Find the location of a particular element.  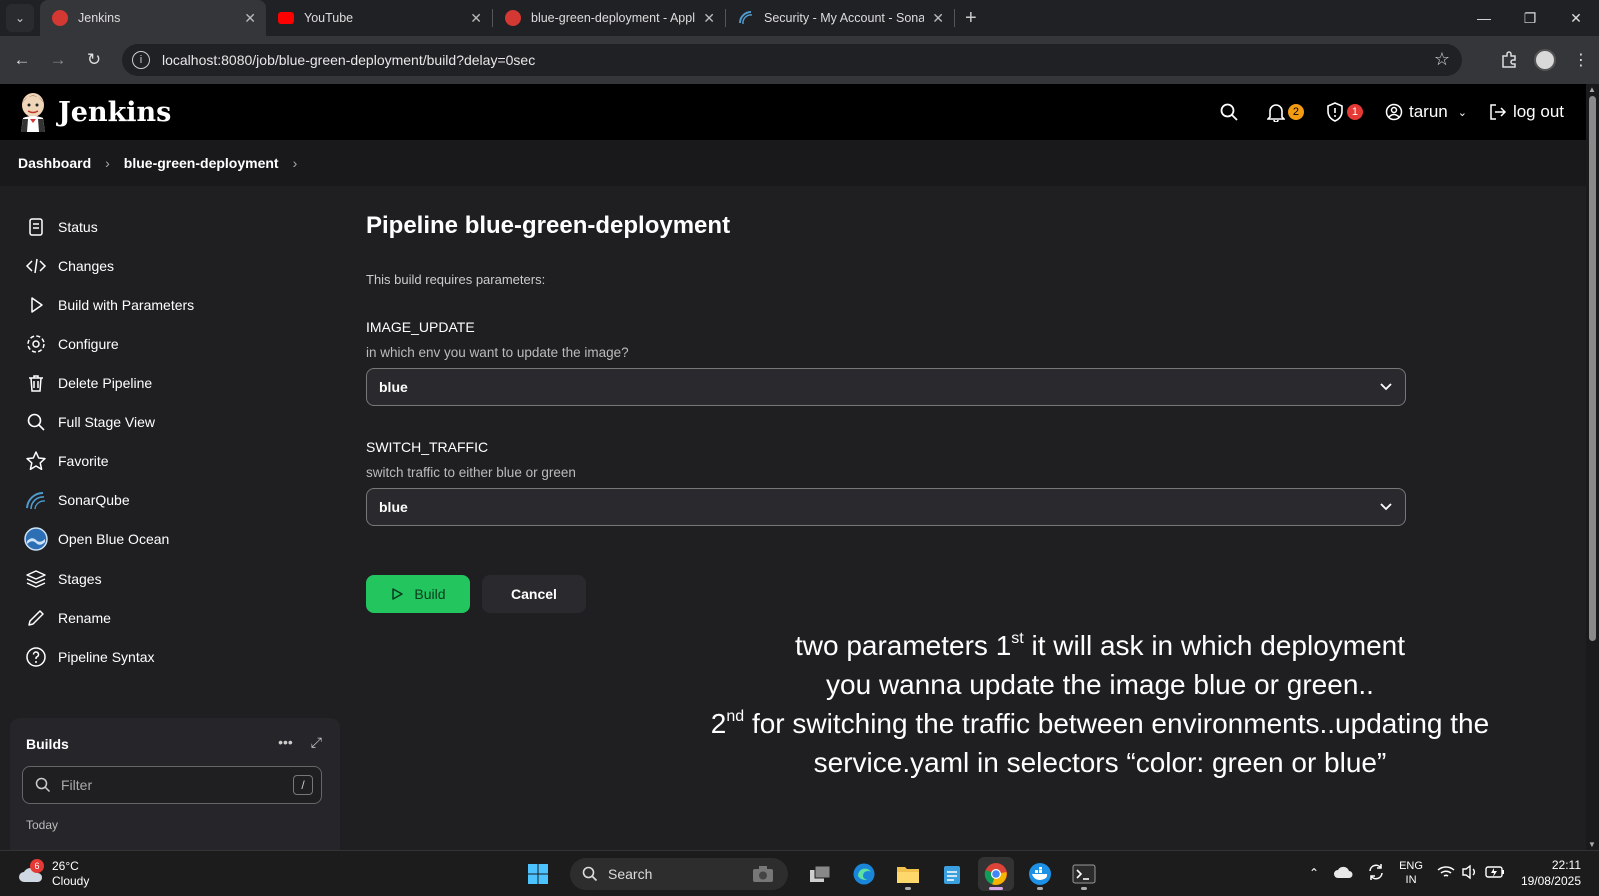

battery-icon is located at coordinates (1495, 873).